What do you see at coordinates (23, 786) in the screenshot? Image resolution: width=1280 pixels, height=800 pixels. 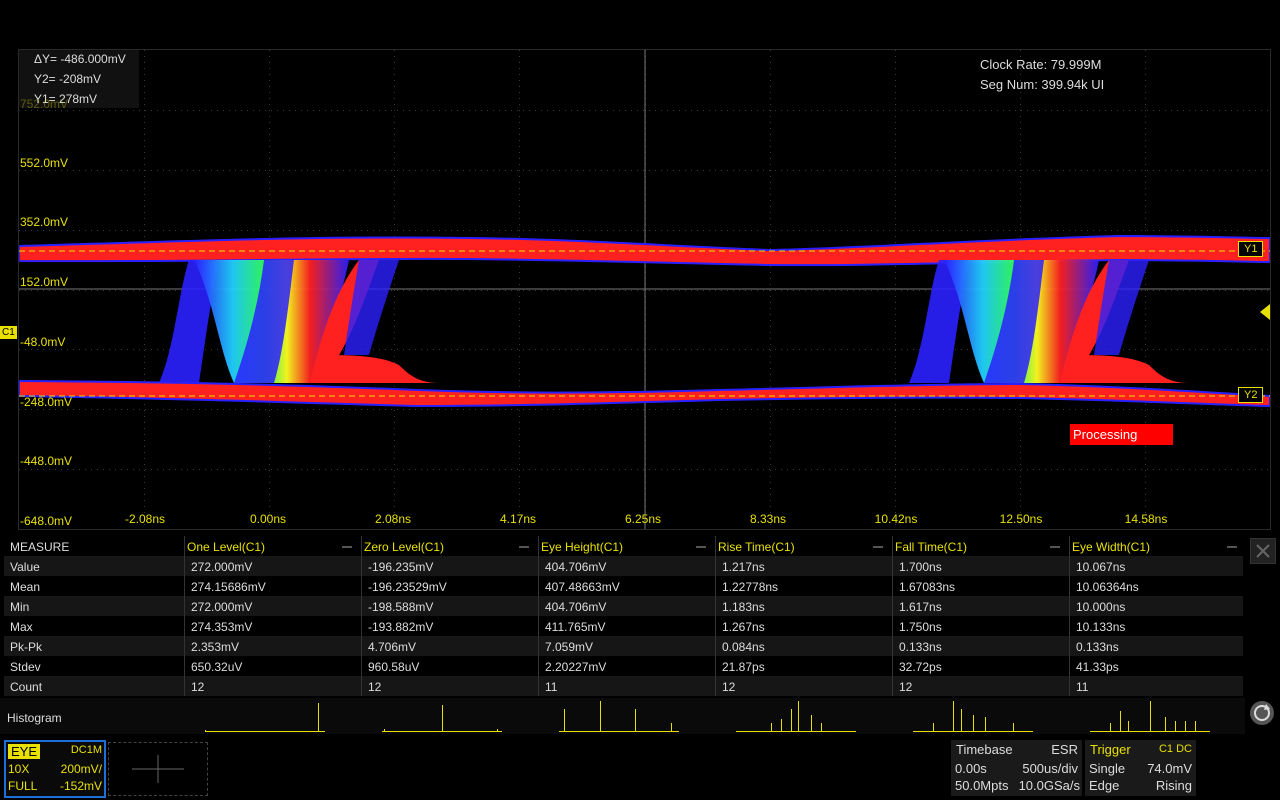 I see `channel-bandwidth: FULL` at bounding box center [23, 786].